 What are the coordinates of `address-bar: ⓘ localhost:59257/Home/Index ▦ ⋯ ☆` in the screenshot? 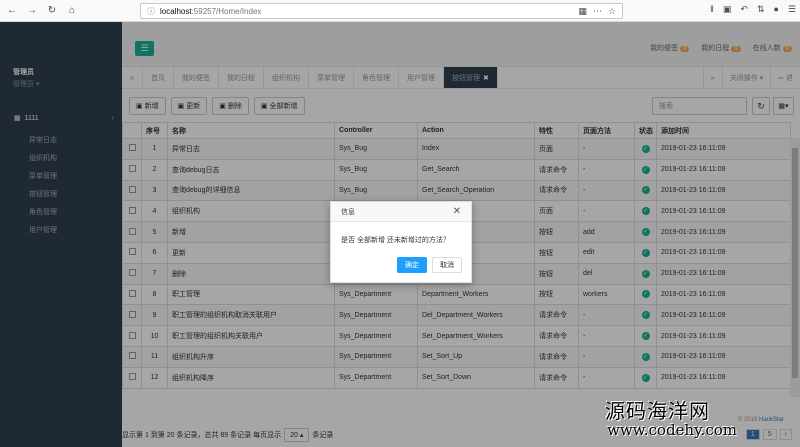 It's located at (381, 11).